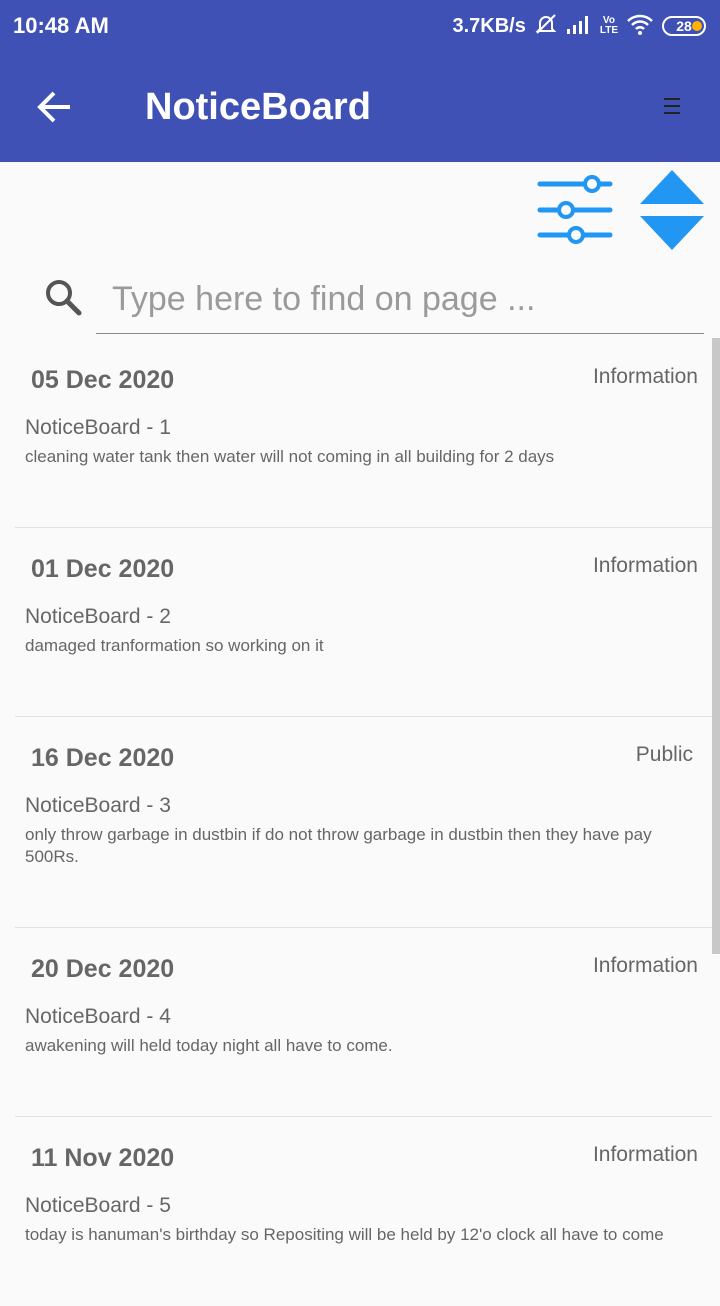 This screenshot has height=1306, width=720. I want to click on sliders-filter-icon, so click(575, 209).